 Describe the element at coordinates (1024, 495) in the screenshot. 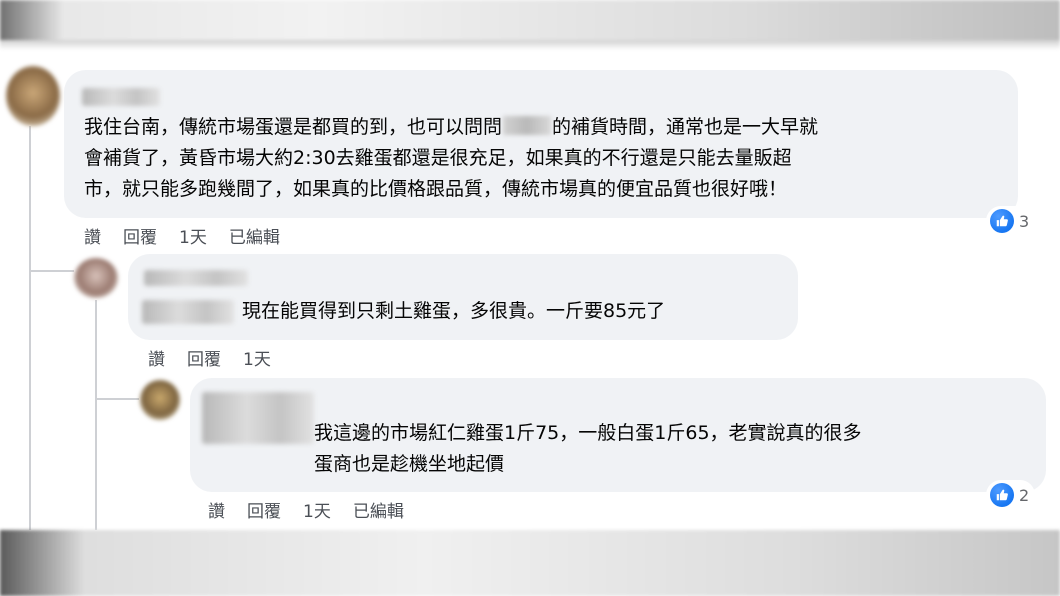

I see `reaction-count: 2` at that location.